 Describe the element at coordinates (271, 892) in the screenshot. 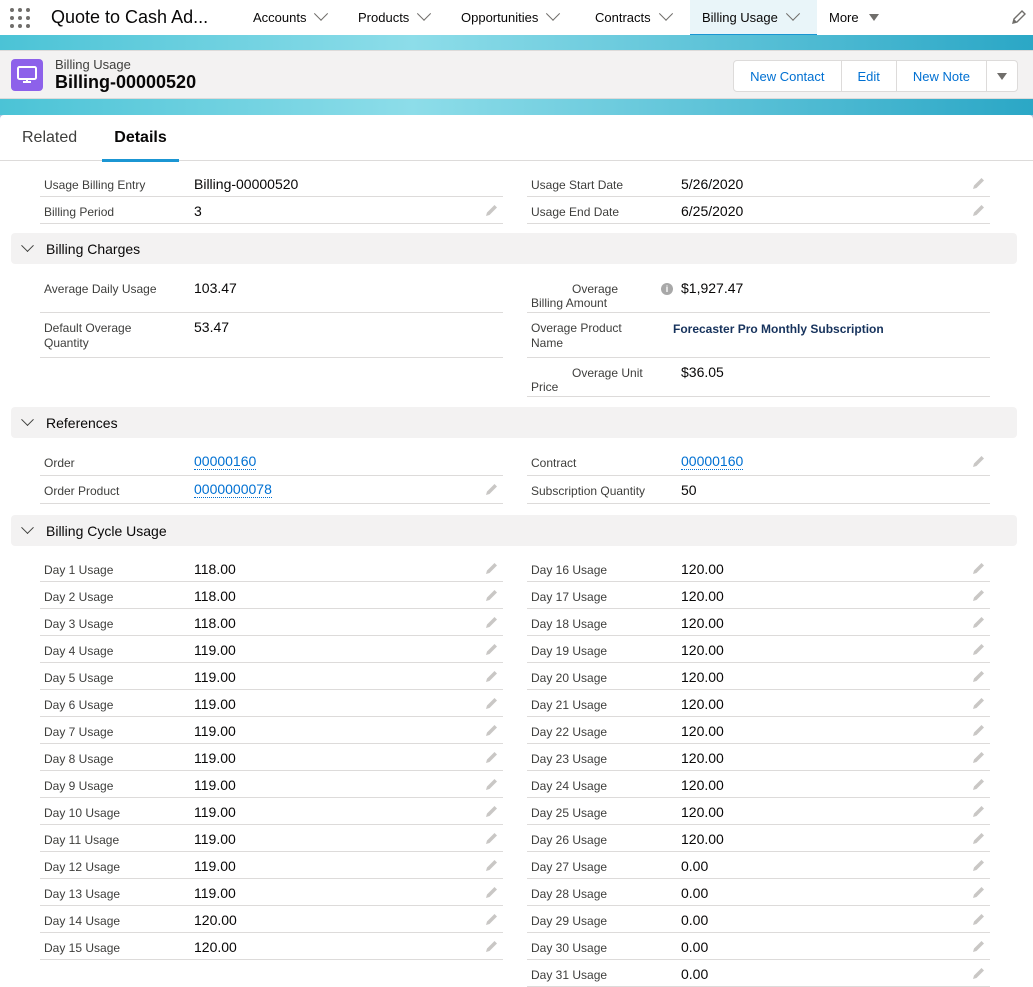

I see `usage-day-row: Day 13 Usage 119.00` at that location.